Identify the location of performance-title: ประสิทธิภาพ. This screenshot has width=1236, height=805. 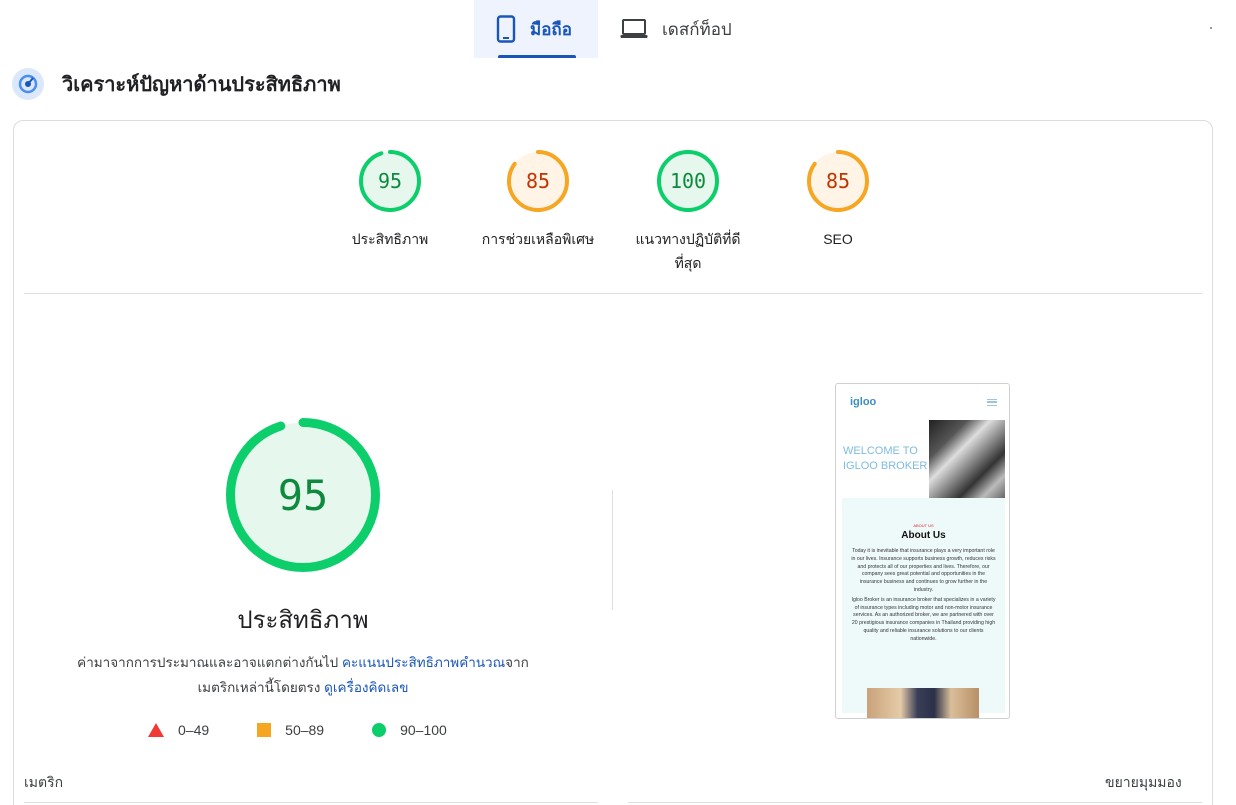
(303, 620).